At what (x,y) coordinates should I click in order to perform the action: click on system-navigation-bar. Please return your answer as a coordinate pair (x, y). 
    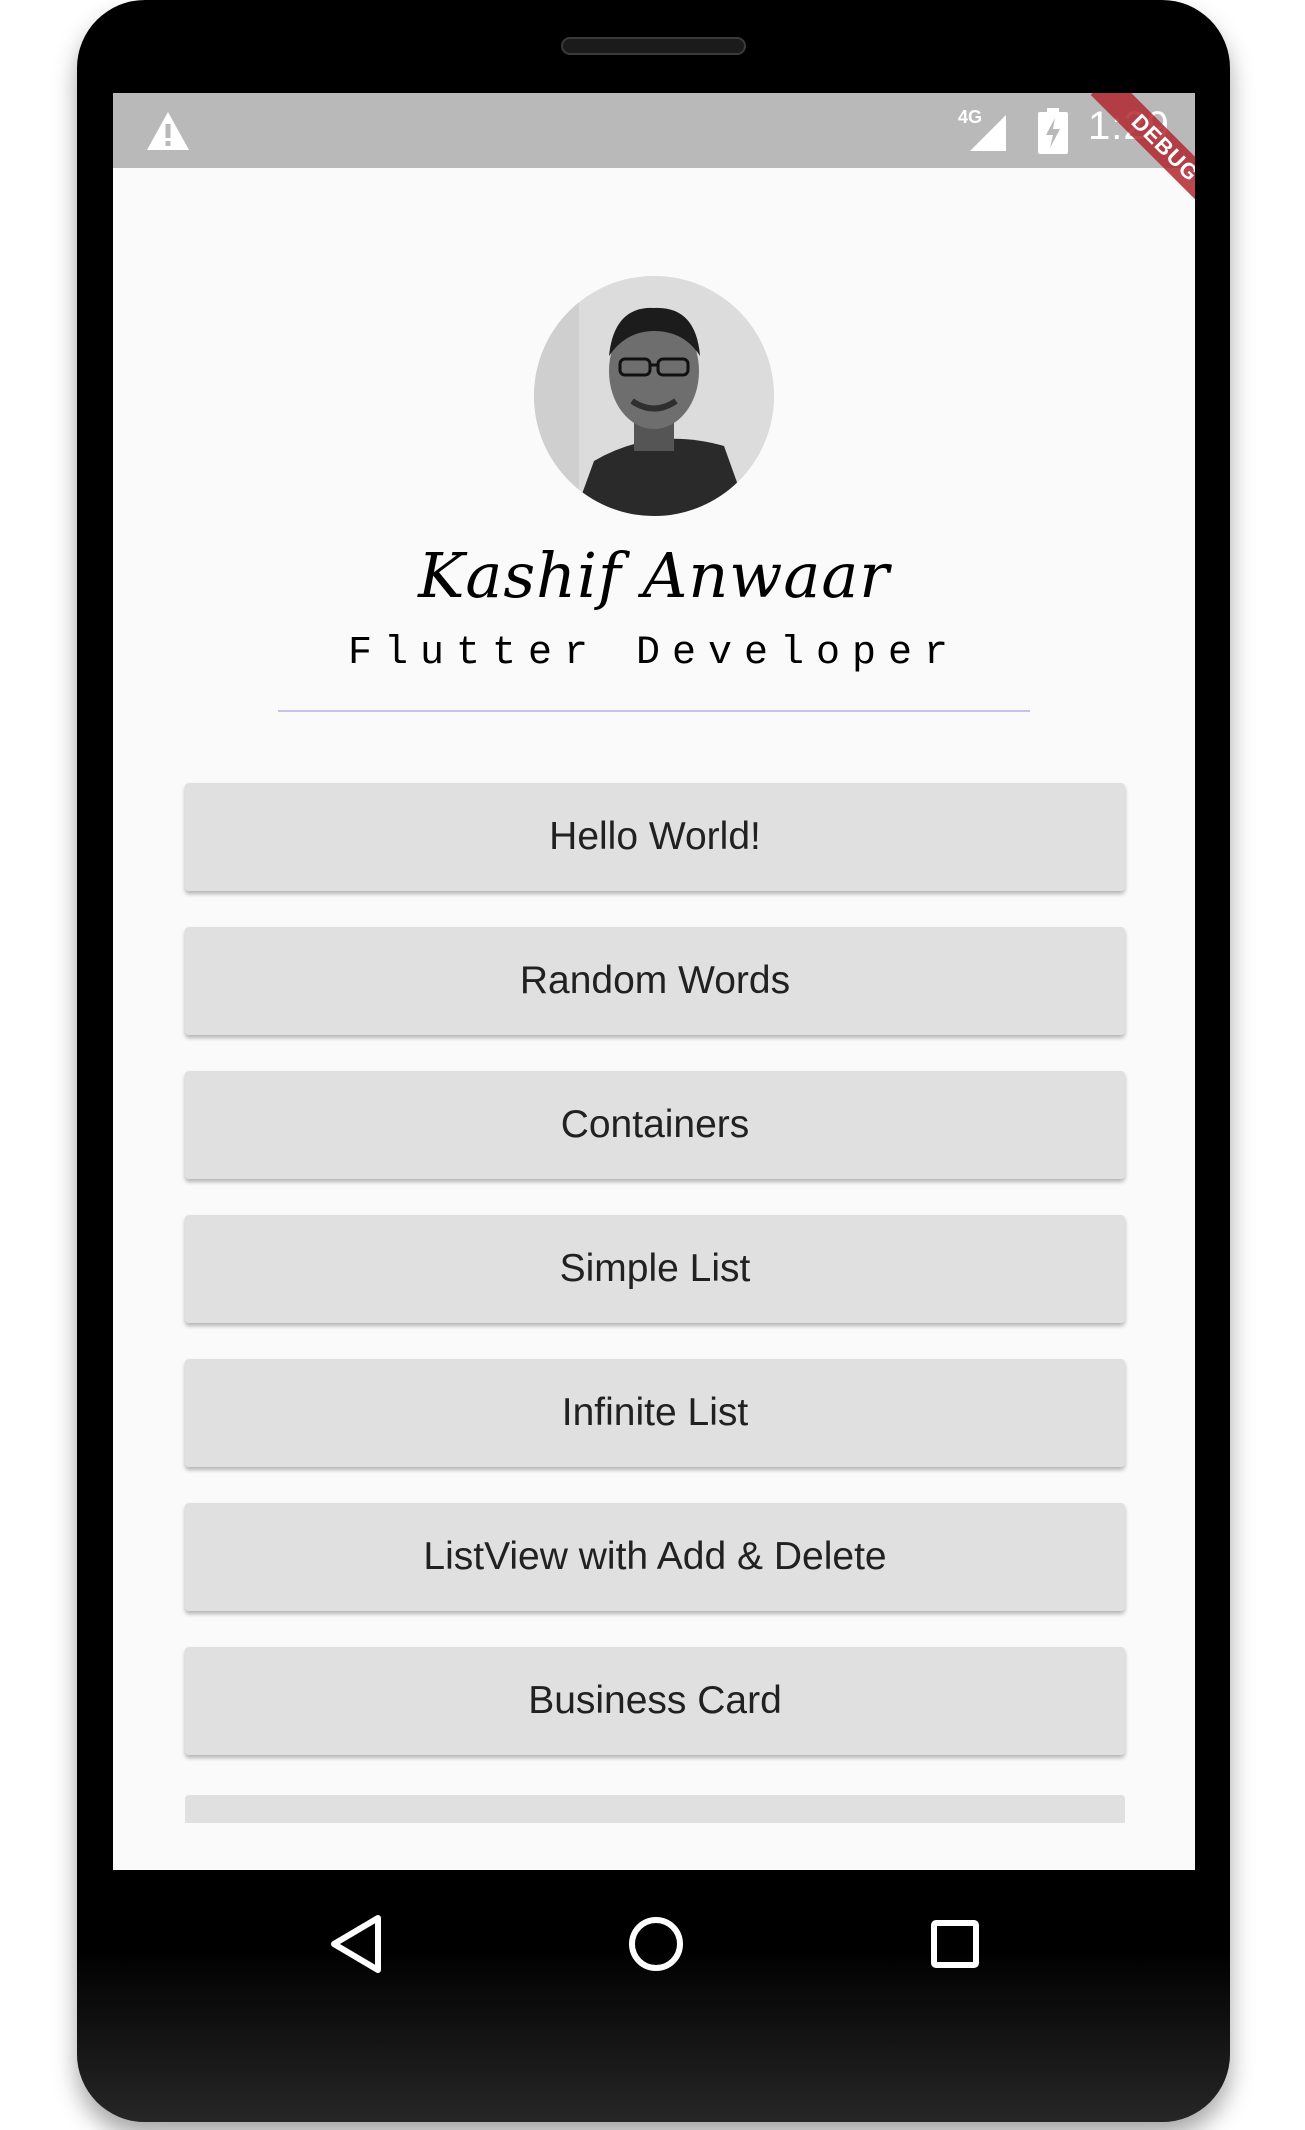
    Looking at the image, I should click on (654, 1945).